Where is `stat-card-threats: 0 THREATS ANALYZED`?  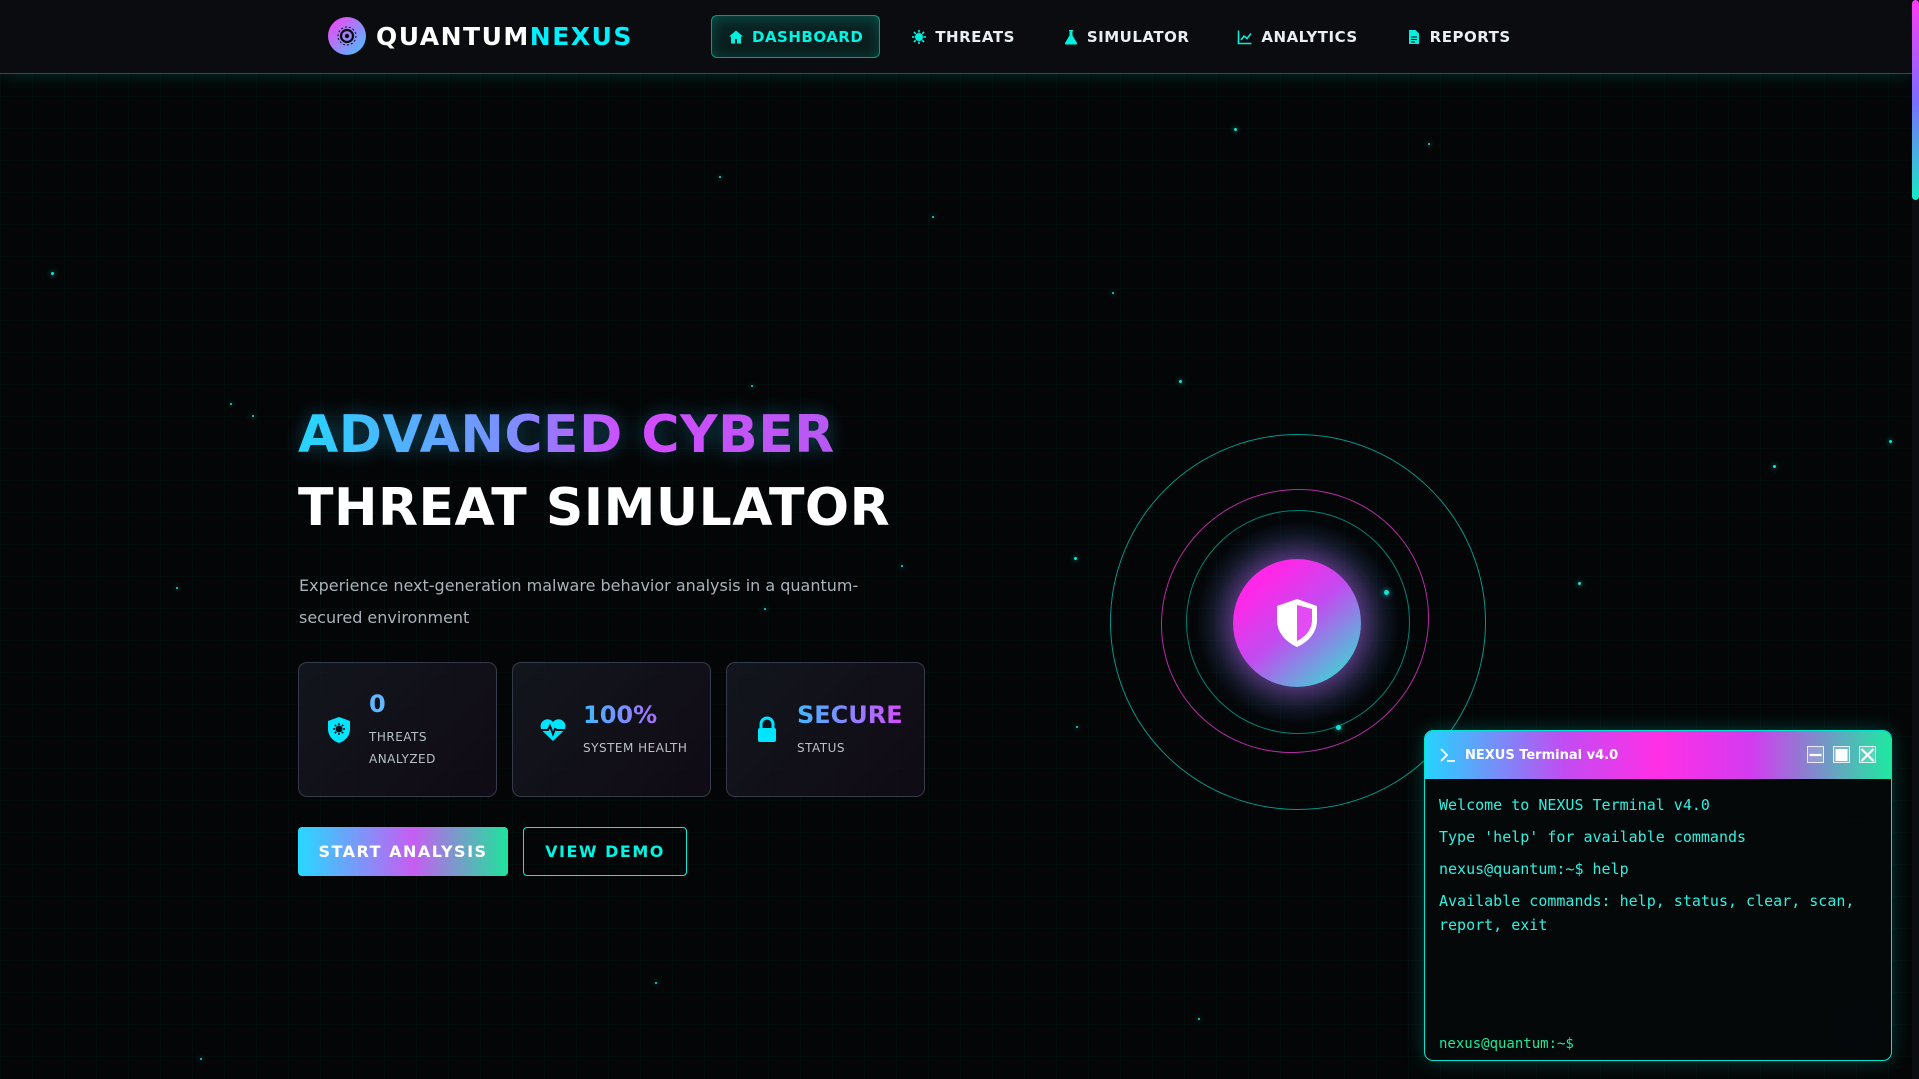 stat-card-threats: 0 THREATS ANALYZED is located at coordinates (397, 729).